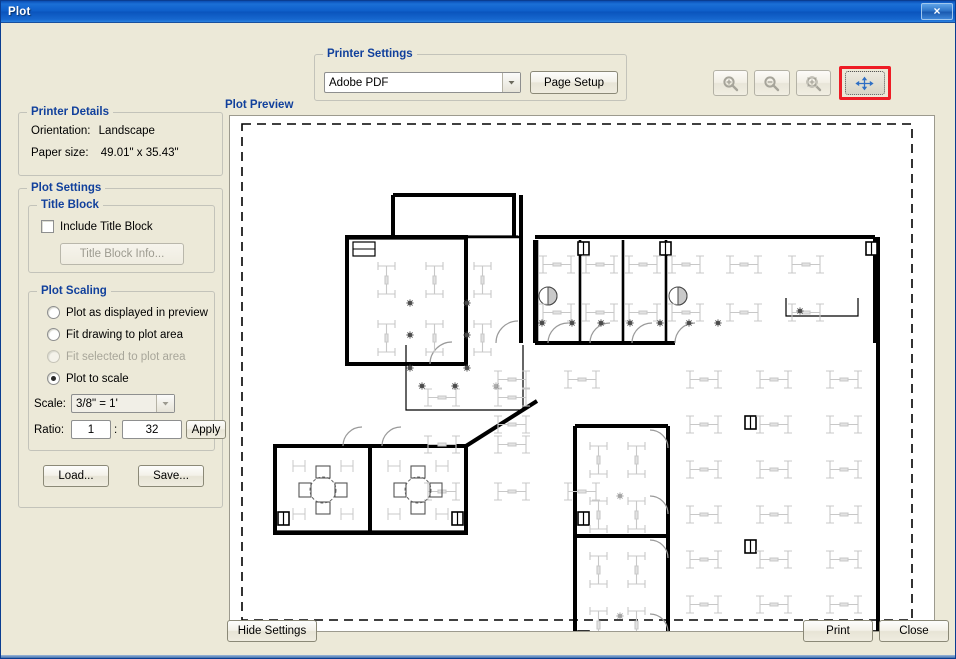 The height and width of the screenshot is (659, 956). What do you see at coordinates (91, 429) in the screenshot?
I see `ratio-numerator-input: 1` at bounding box center [91, 429].